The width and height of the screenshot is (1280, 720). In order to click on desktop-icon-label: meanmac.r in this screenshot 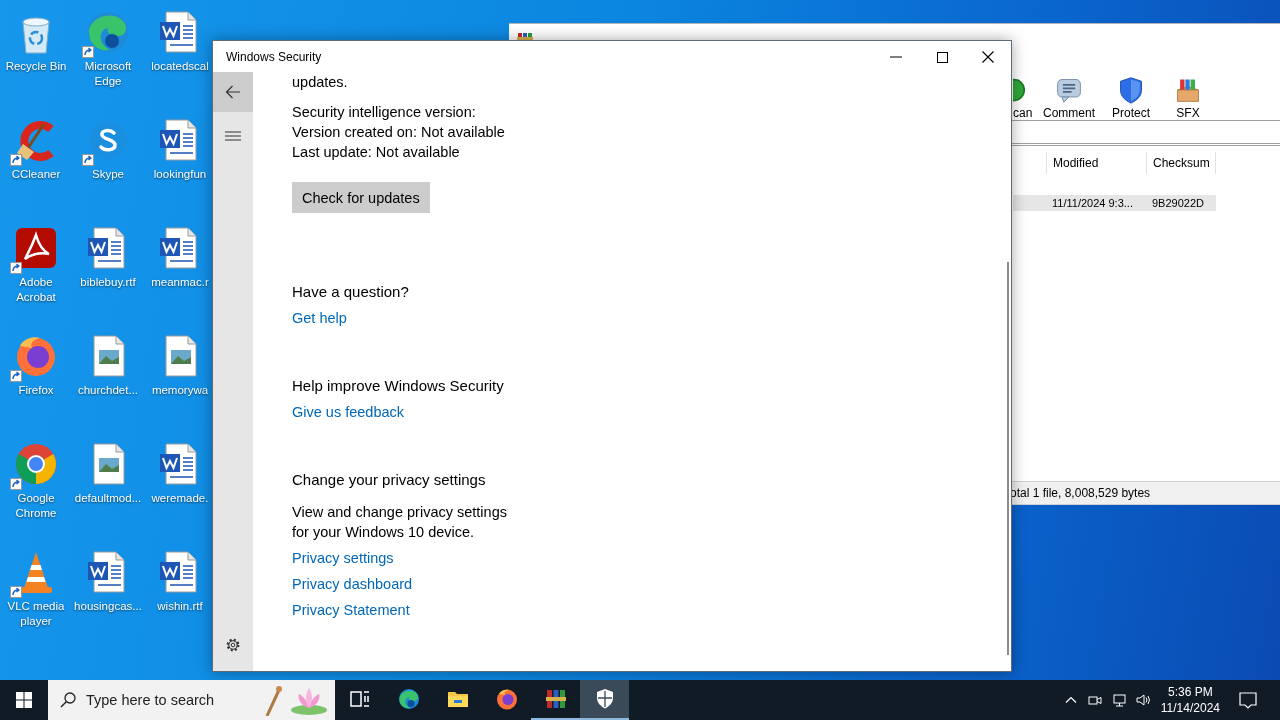, I will do `click(180, 282)`.